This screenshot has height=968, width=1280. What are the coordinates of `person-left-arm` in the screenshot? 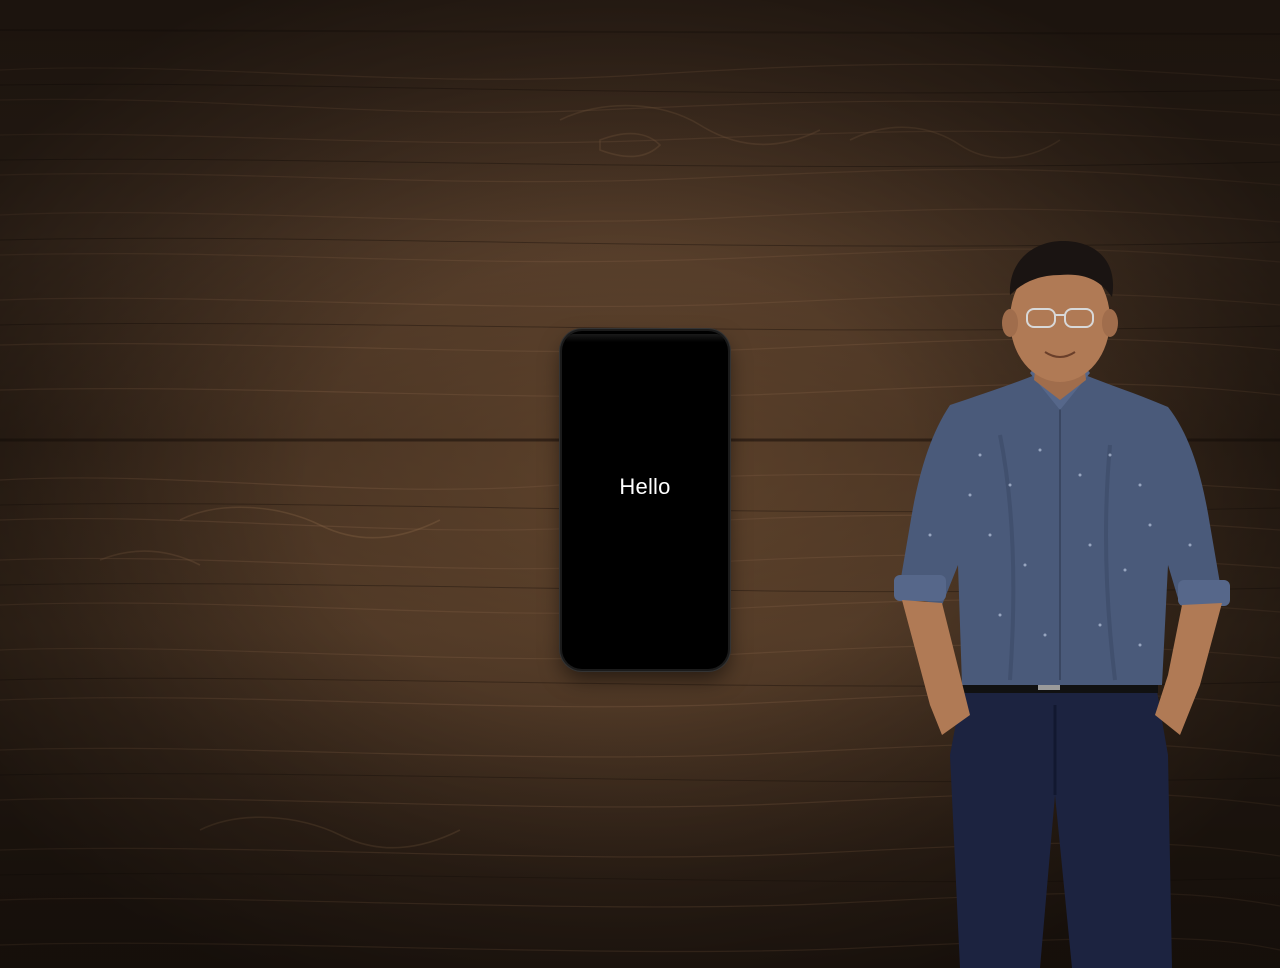 It's located at (936, 667).